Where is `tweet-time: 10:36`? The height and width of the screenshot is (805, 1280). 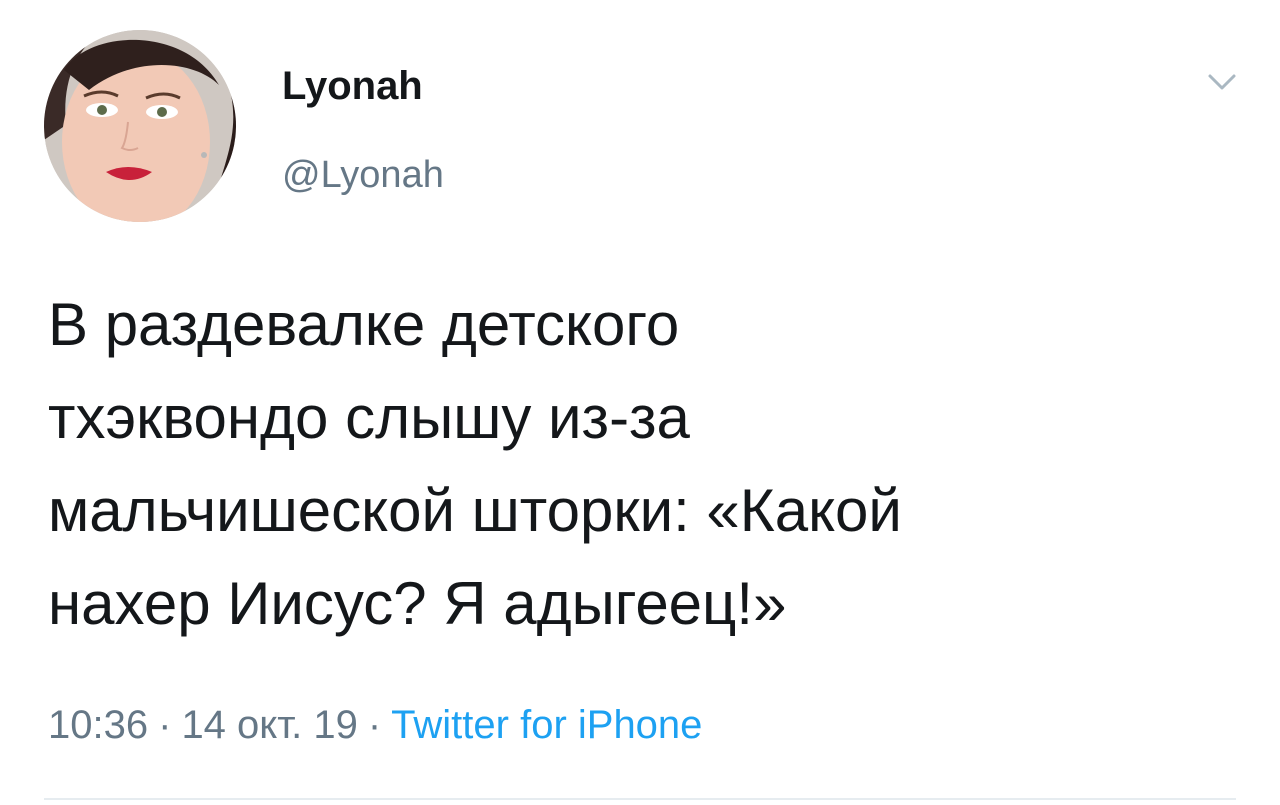
tweet-time: 10:36 is located at coordinates (98, 725).